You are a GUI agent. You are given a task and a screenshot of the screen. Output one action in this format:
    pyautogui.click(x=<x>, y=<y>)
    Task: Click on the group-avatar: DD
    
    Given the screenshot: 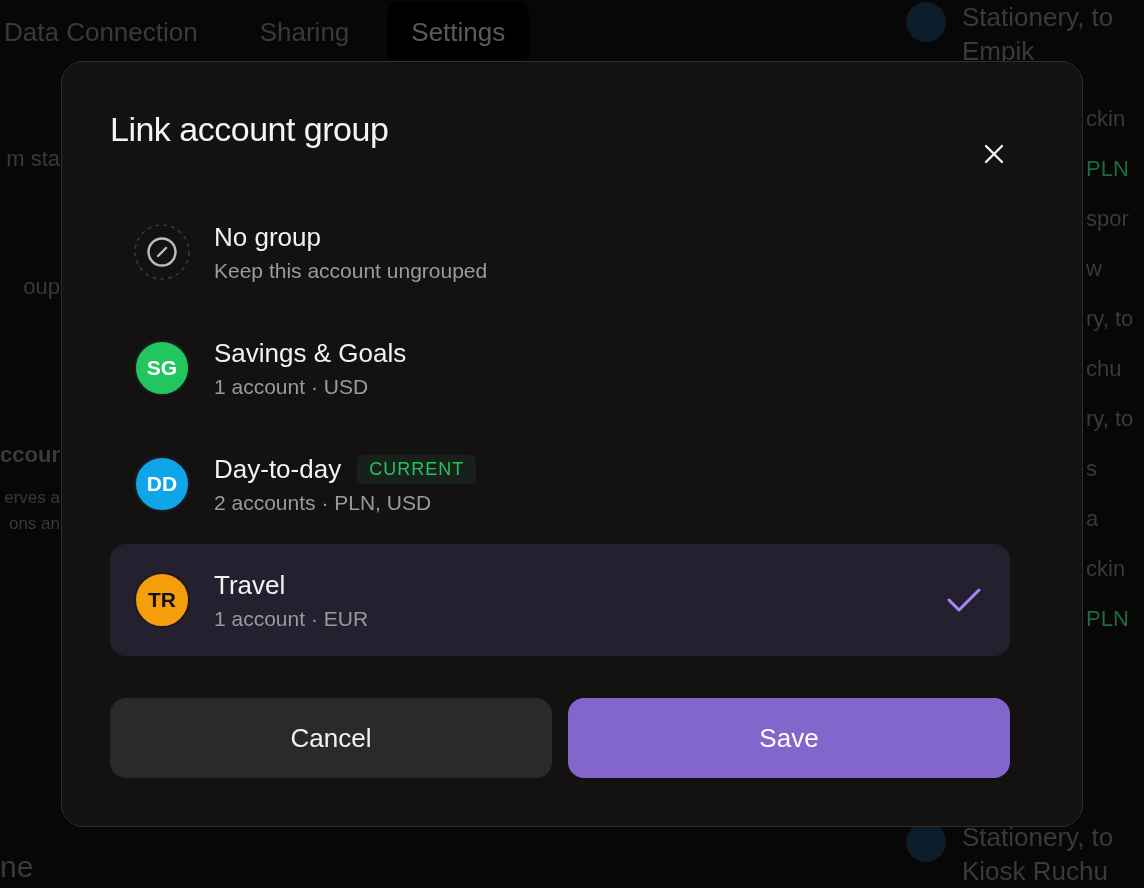 What is the action you would take?
    pyautogui.click(x=162, y=484)
    